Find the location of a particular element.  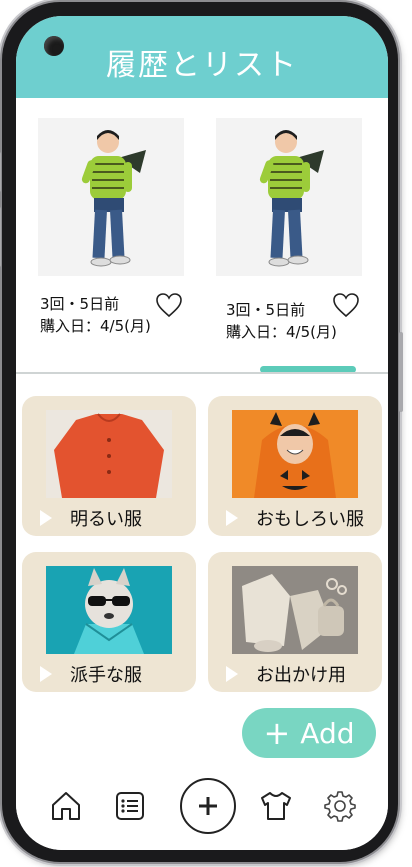

category-label: 明るい服 is located at coordinates (106, 519).